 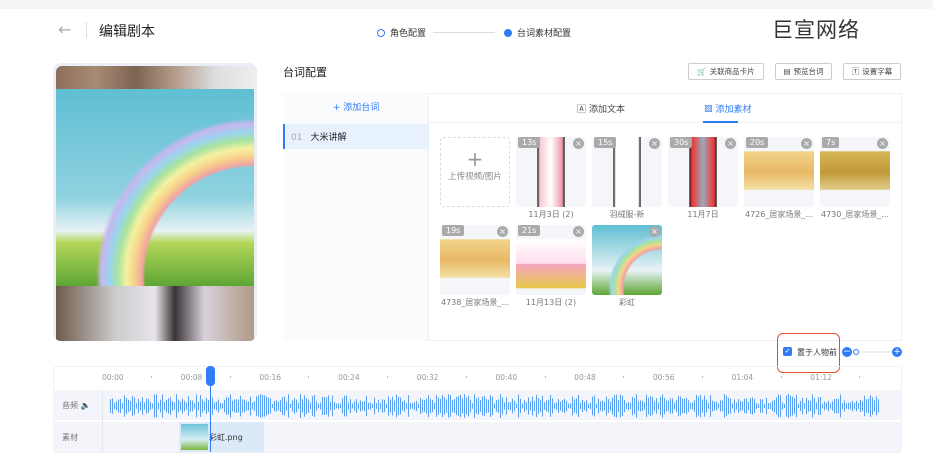 I want to click on preview-background, so click(x=155, y=77).